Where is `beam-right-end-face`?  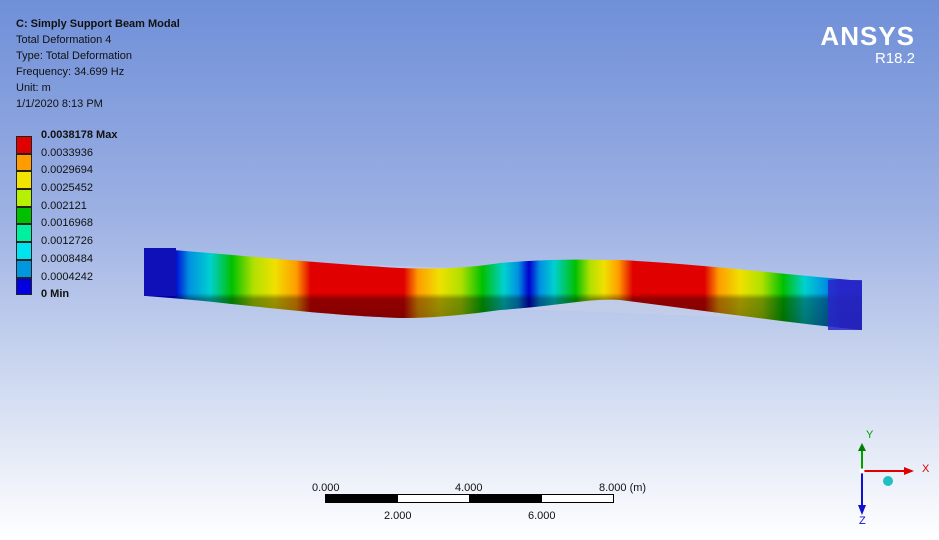
beam-right-end-face is located at coordinates (845, 305).